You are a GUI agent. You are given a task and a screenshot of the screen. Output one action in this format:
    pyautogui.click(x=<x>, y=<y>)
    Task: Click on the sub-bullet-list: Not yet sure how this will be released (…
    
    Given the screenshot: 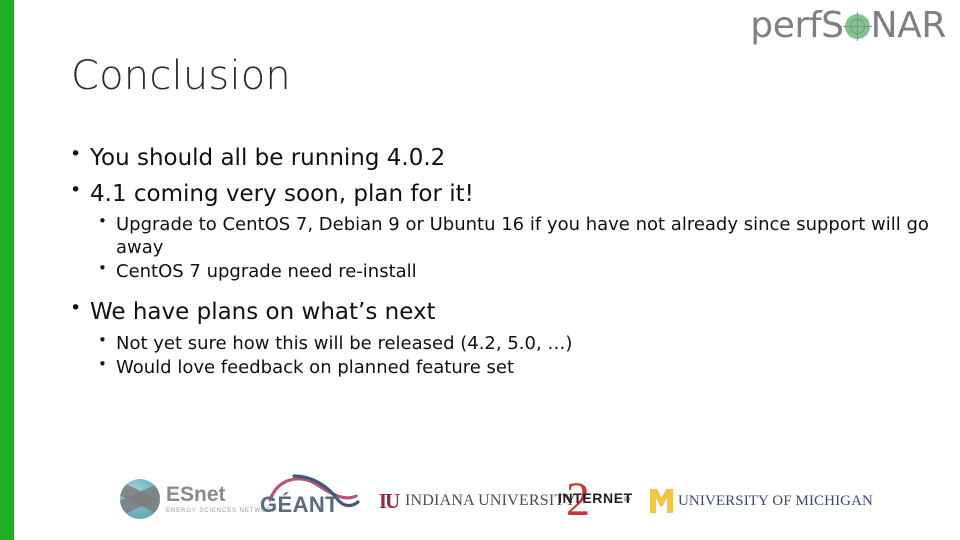 What is the action you would take?
    pyautogui.click(x=516, y=355)
    